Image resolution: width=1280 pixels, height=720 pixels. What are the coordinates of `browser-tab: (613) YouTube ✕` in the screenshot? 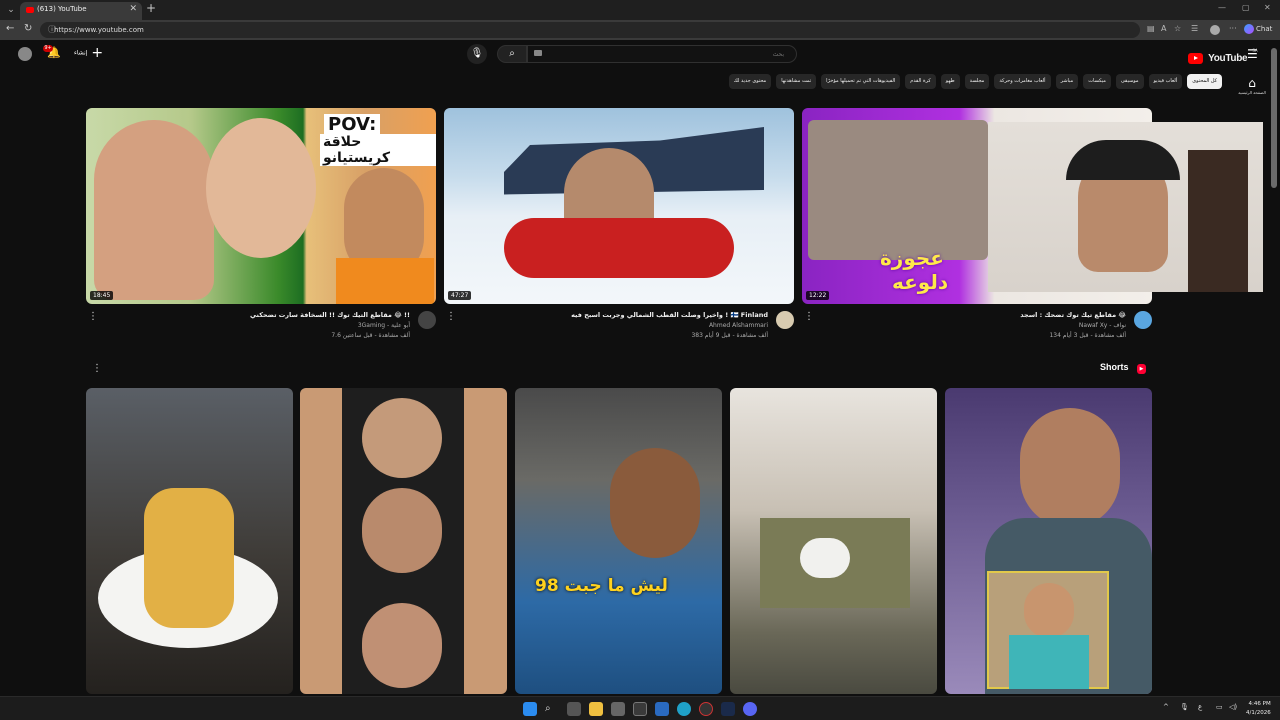 It's located at (81, 11).